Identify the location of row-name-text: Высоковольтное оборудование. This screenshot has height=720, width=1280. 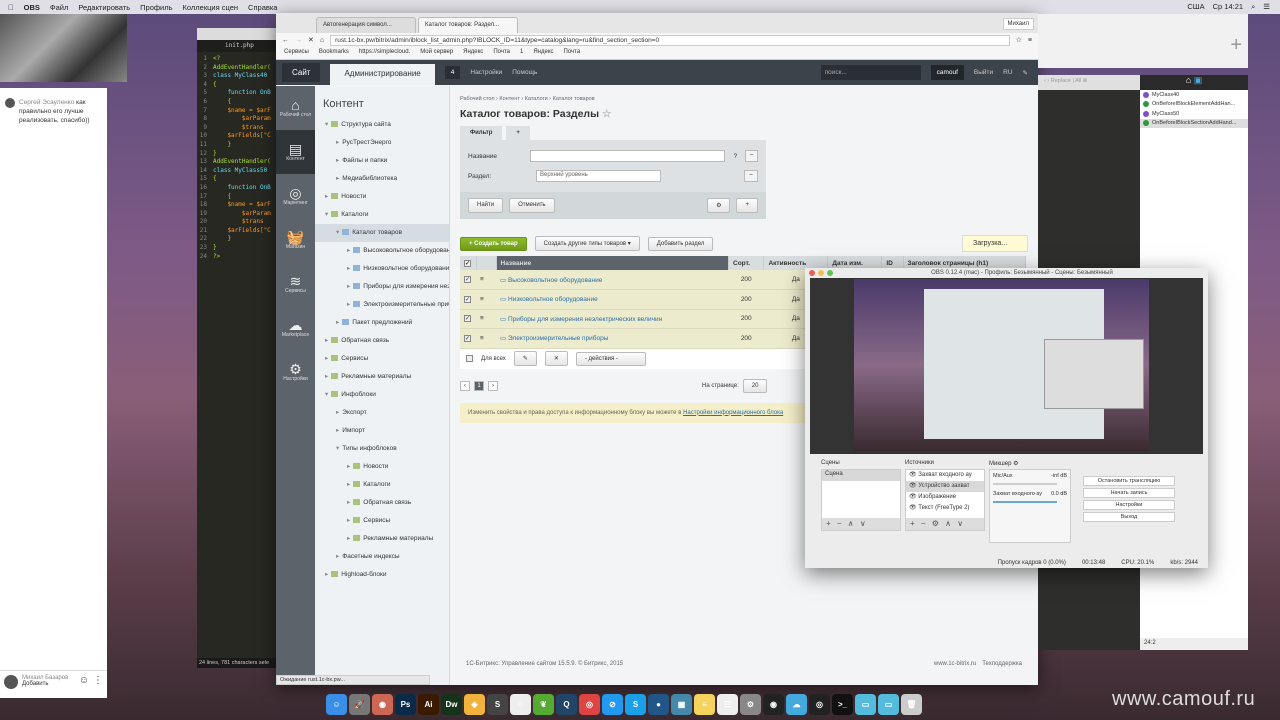
(555, 280).